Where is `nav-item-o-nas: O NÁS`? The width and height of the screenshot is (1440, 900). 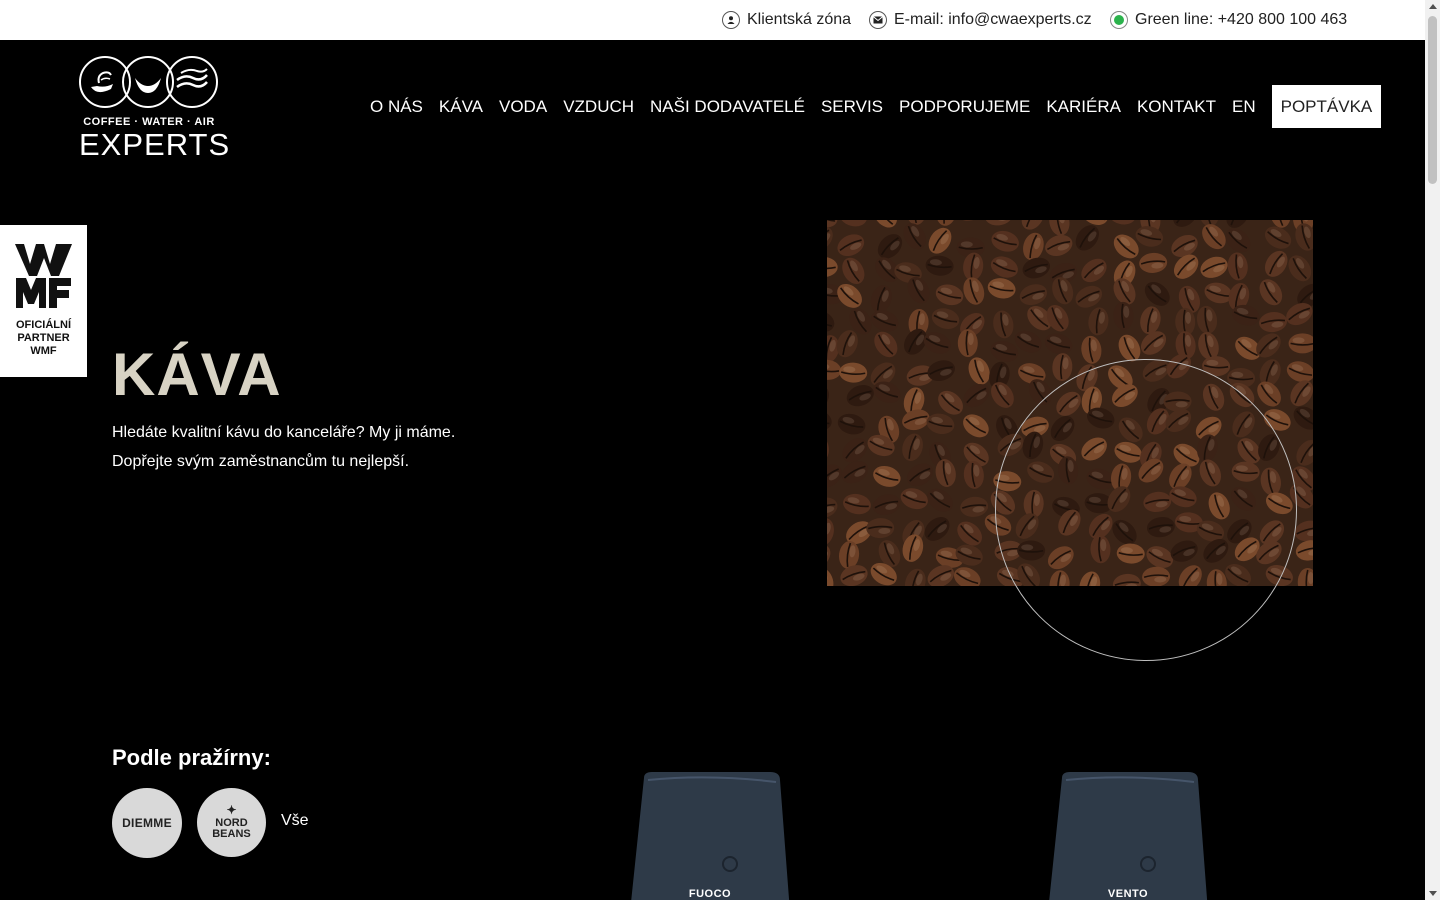
nav-item-o-nas: O NÁS is located at coordinates (396, 106).